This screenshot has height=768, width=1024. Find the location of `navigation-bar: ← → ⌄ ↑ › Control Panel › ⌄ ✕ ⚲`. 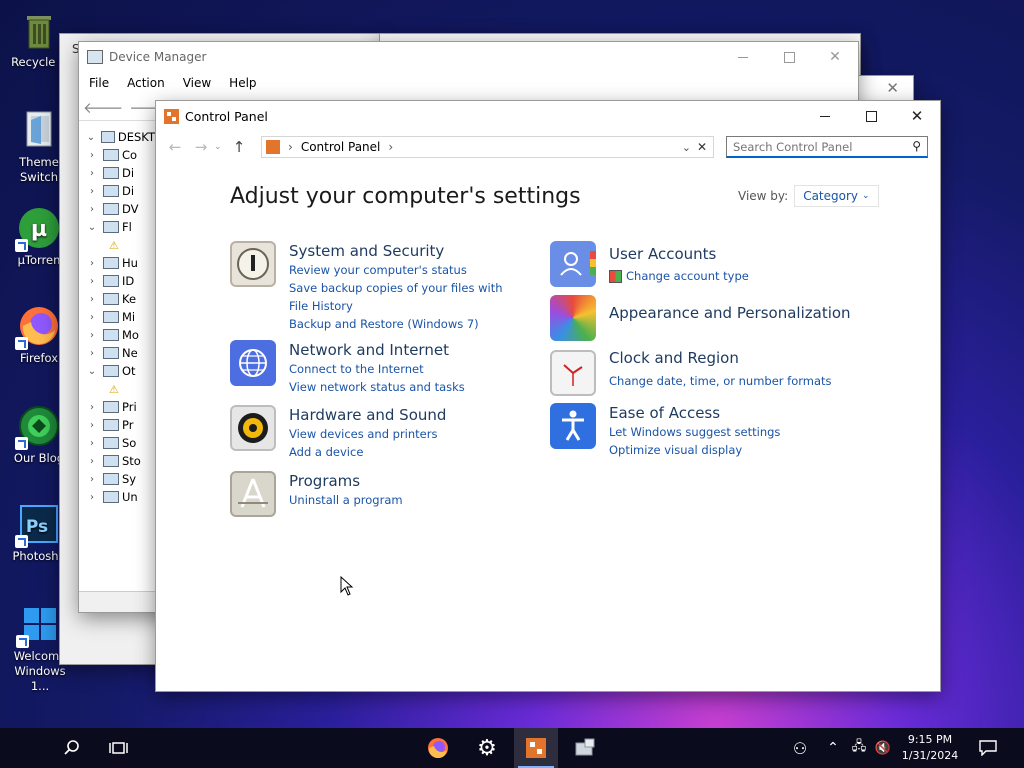

navigation-bar: ← → ⌄ ↑ › Control Panel › ⌄ ✕ ⚲ is located at coordinates (548, 147).